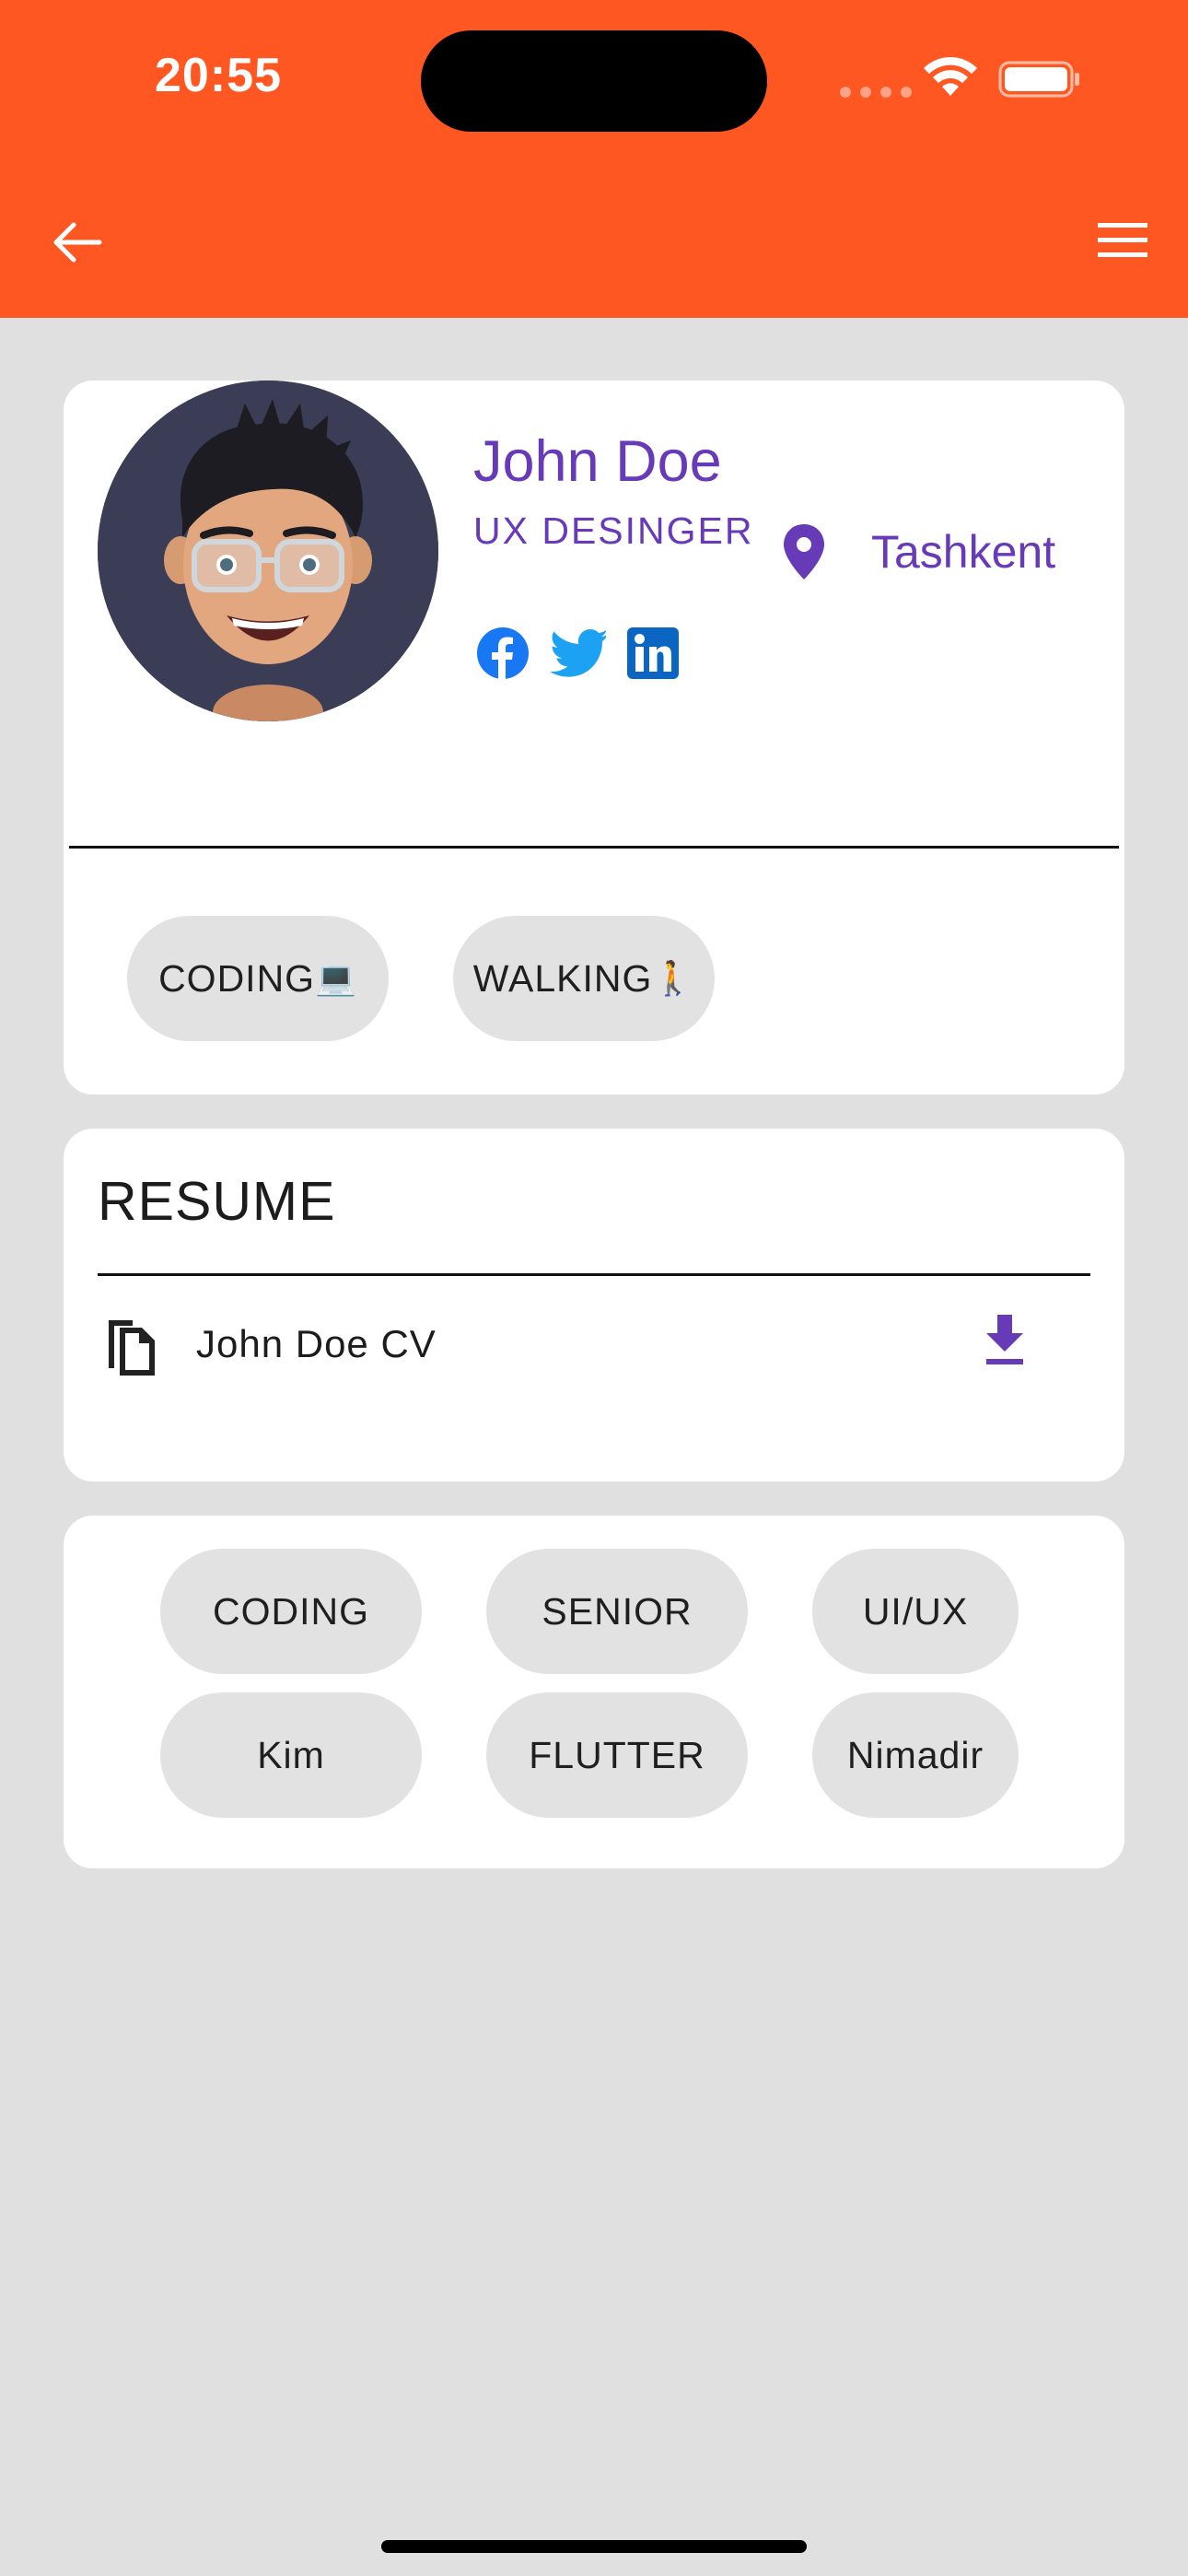 Image resolution: width=1188 pixels, height=2576 pixels. I want to click on profile-name: John Doe, so click(597, 461).